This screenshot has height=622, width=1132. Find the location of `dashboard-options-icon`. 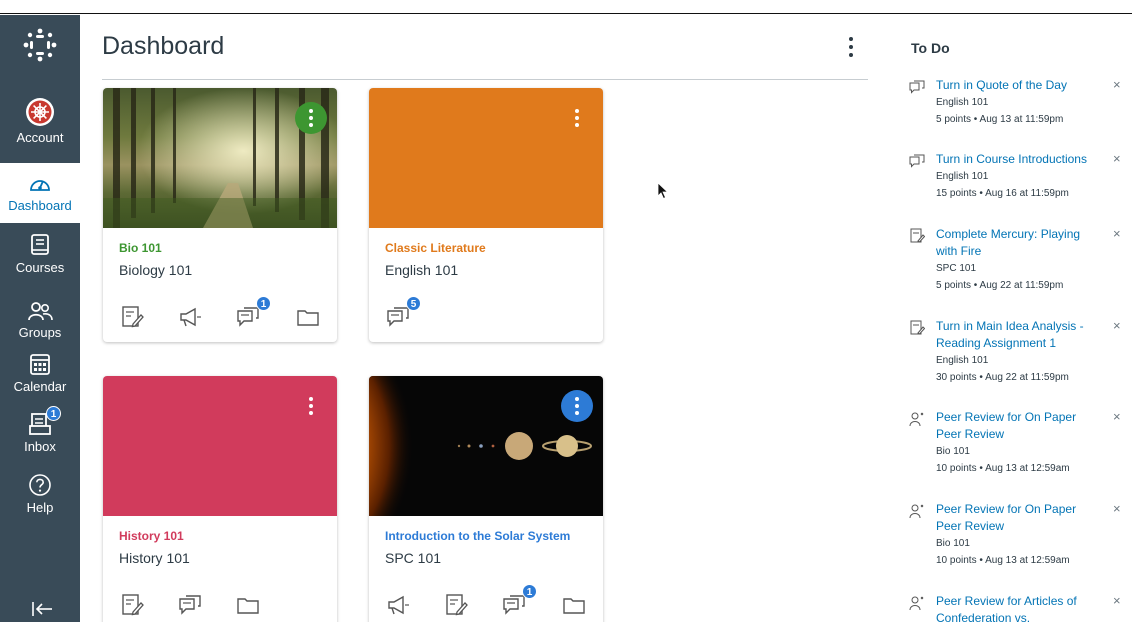

dashboard-options-icon is located at coordinates (851, 47).